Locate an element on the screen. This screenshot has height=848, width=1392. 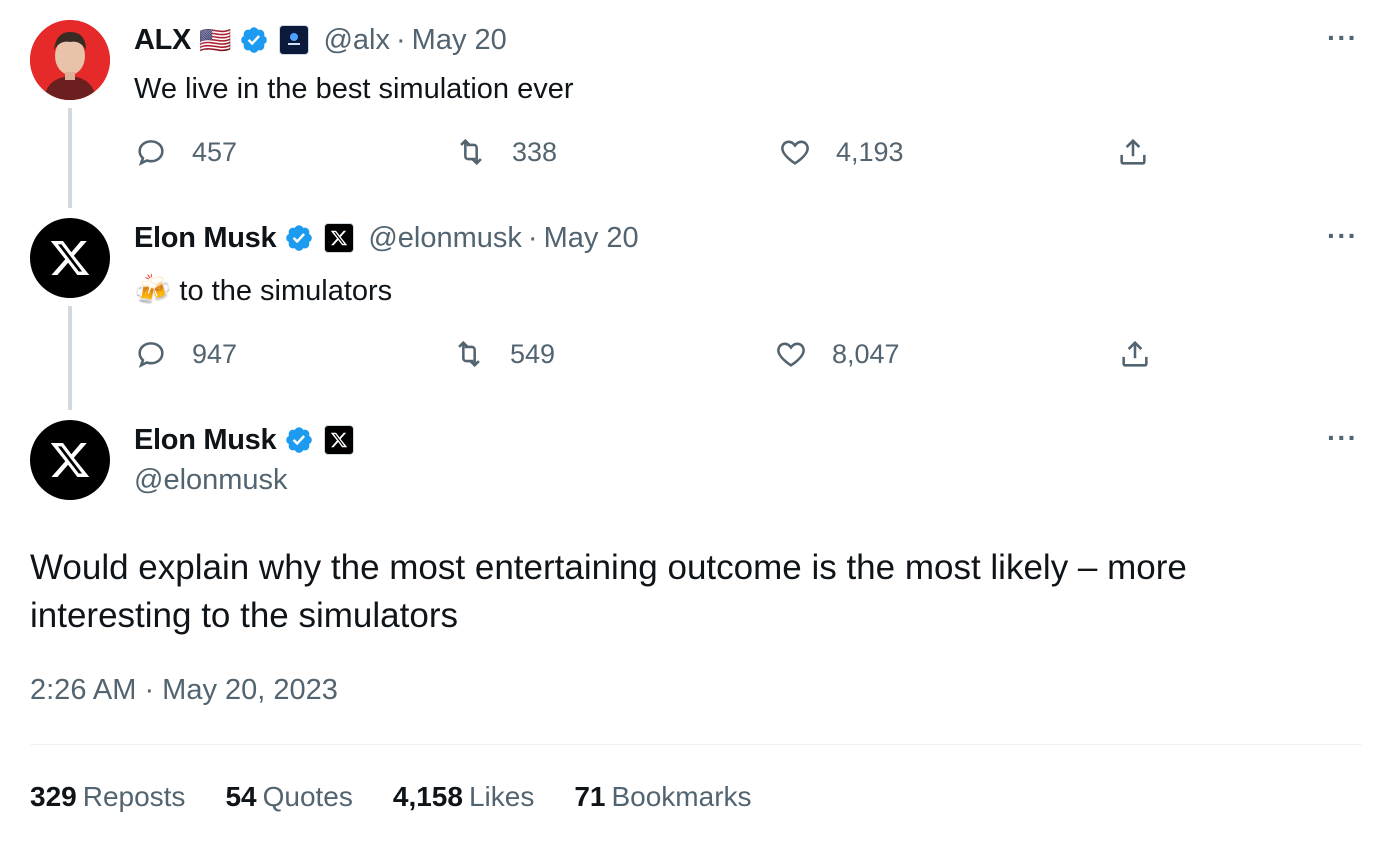
us-flag: 🇺🇸 is located at coordinates (215, 39).